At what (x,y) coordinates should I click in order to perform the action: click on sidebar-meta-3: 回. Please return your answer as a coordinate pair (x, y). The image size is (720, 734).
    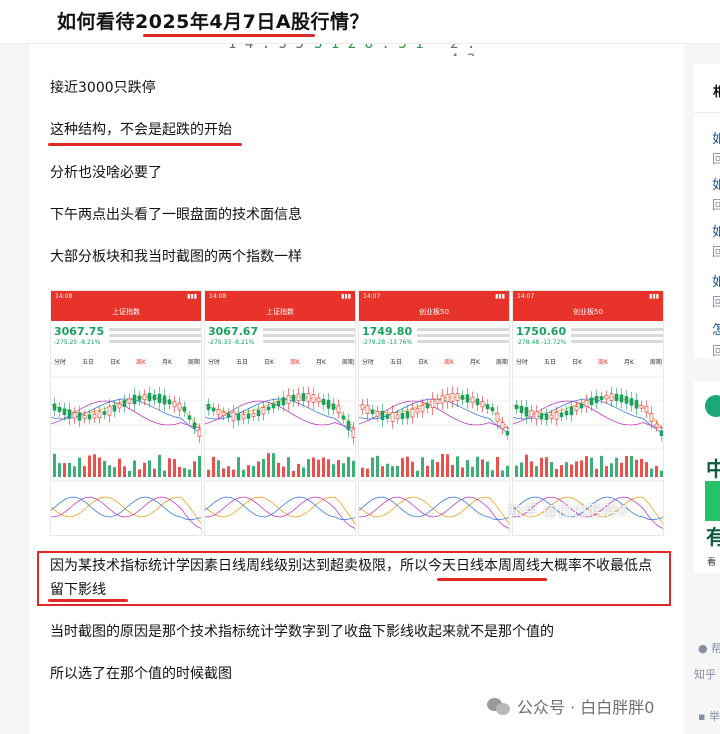
    Looking at the image, I should click on (716, 252).